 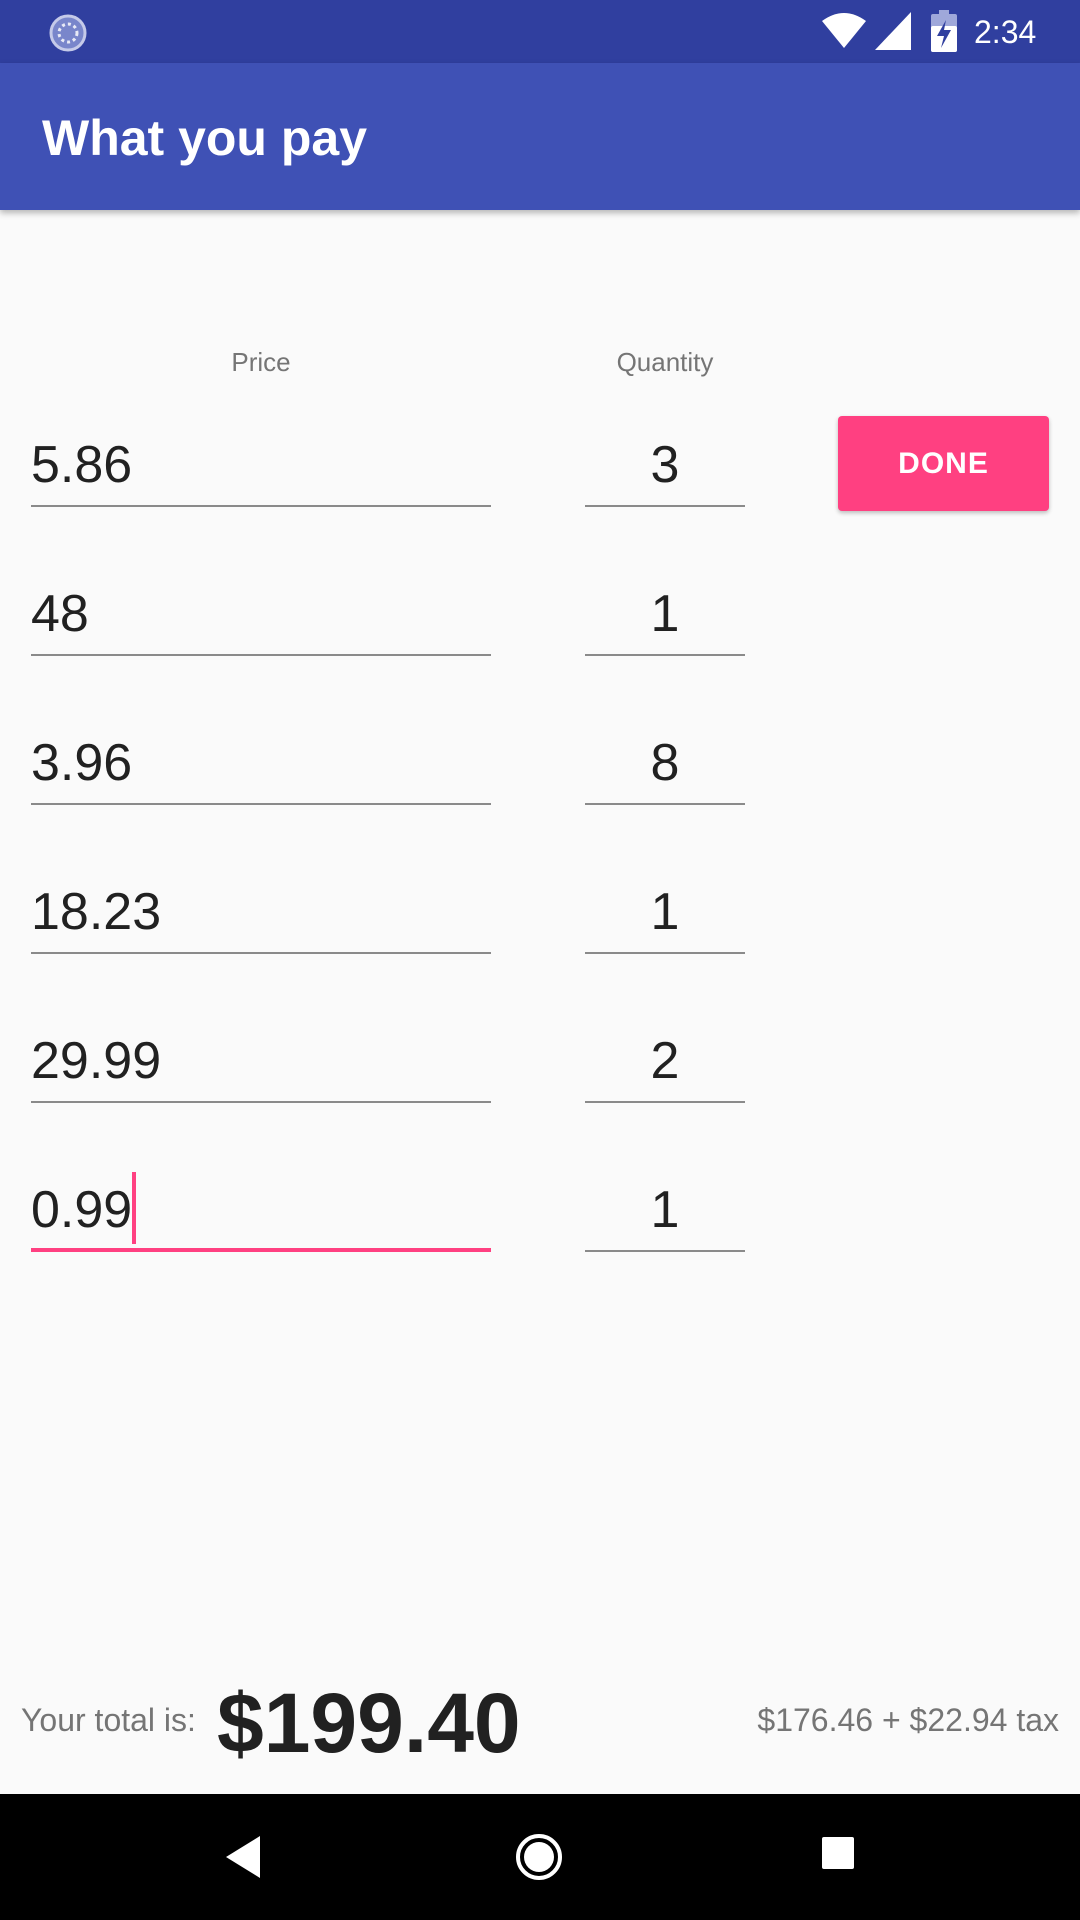 I want to click on wifi-icon, so click(x=844, y=30).